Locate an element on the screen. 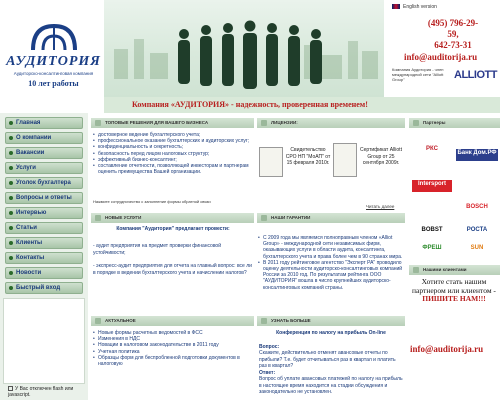 The width and height of the screenshot is (500, 400). solutions-header: ТОПОВЫЕ РЕШЕНИЯ ДЛЯ ВАШЕГО БИЗНЕСА is located at coordinates (172, 123).